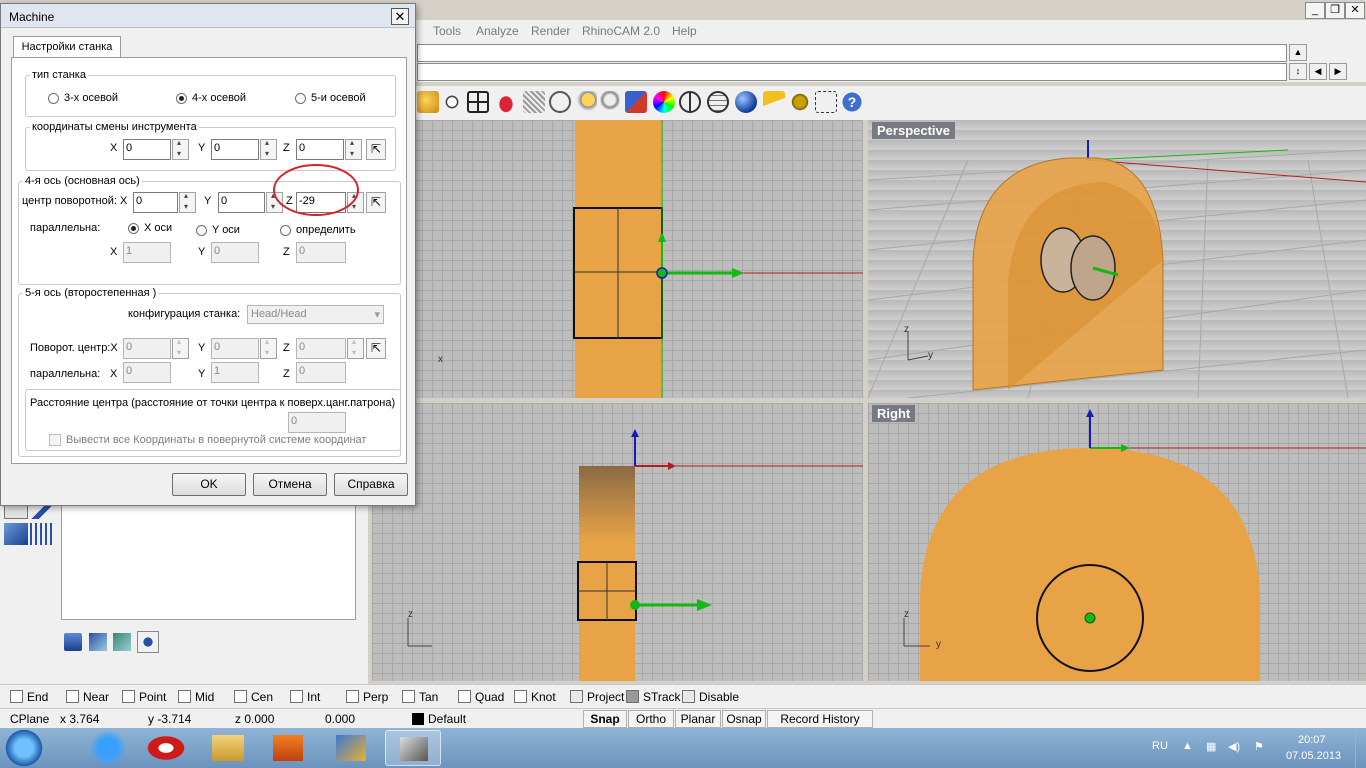  Describe the element at coordinates (42, 512) in the screenshot. I see `pen-tool-icon` at that location.